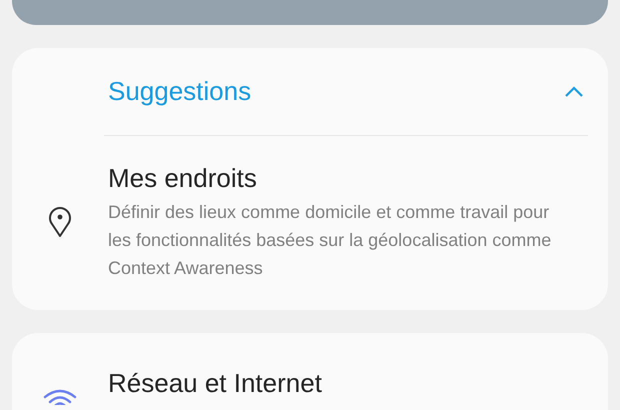 The width and height of the screenshot is (620, 410). What do you see at coordinates (338, 178) in the screenshot?
I see `setting-title: Mes endroits` at bounding box center [338, 178].